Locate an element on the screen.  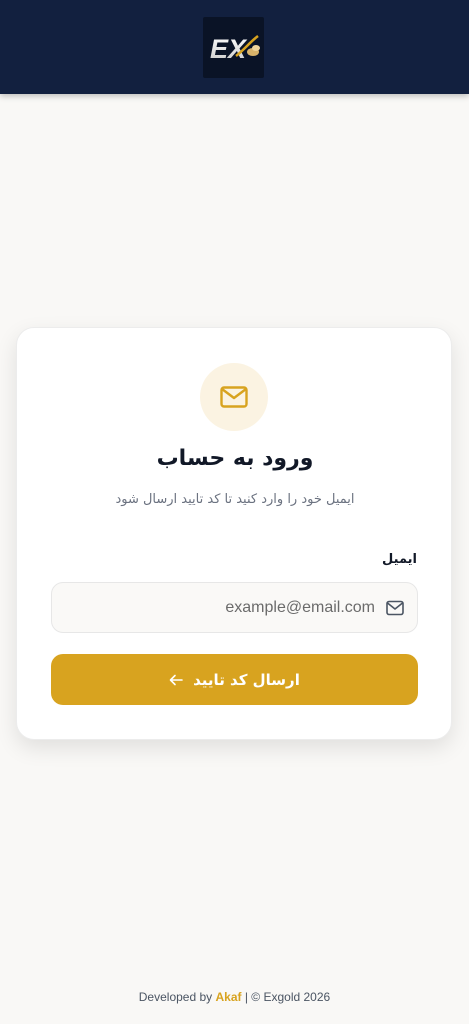
footer-copyright: | © Exgold 2026 is located at coordinates (287, 997).